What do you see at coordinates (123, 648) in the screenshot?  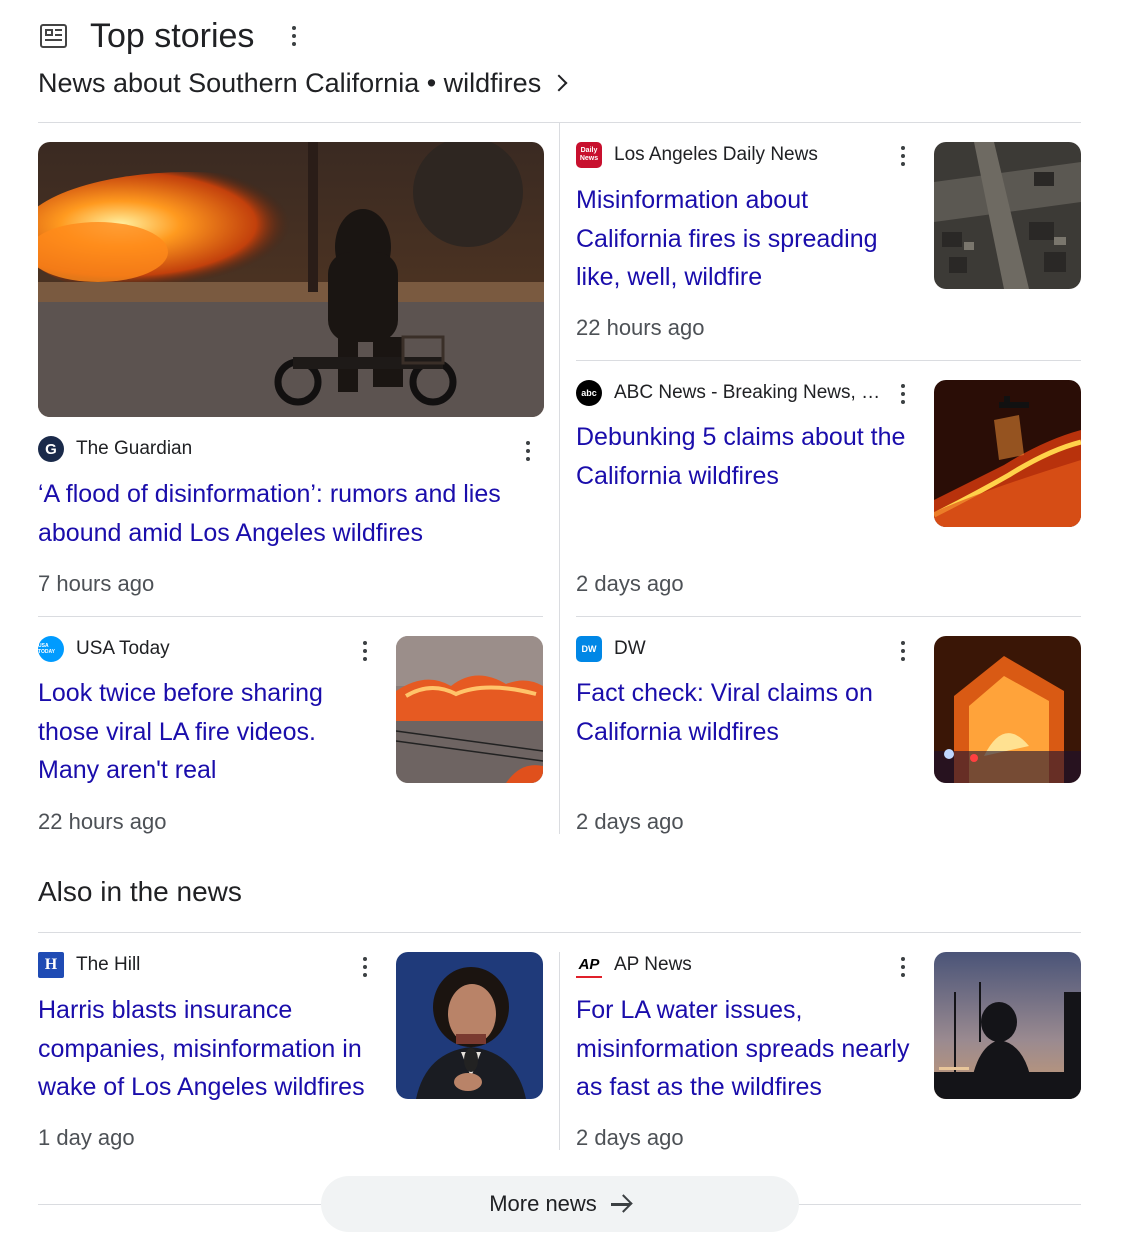 I see `source-name: USA Today` at bounding box center [123, 648].